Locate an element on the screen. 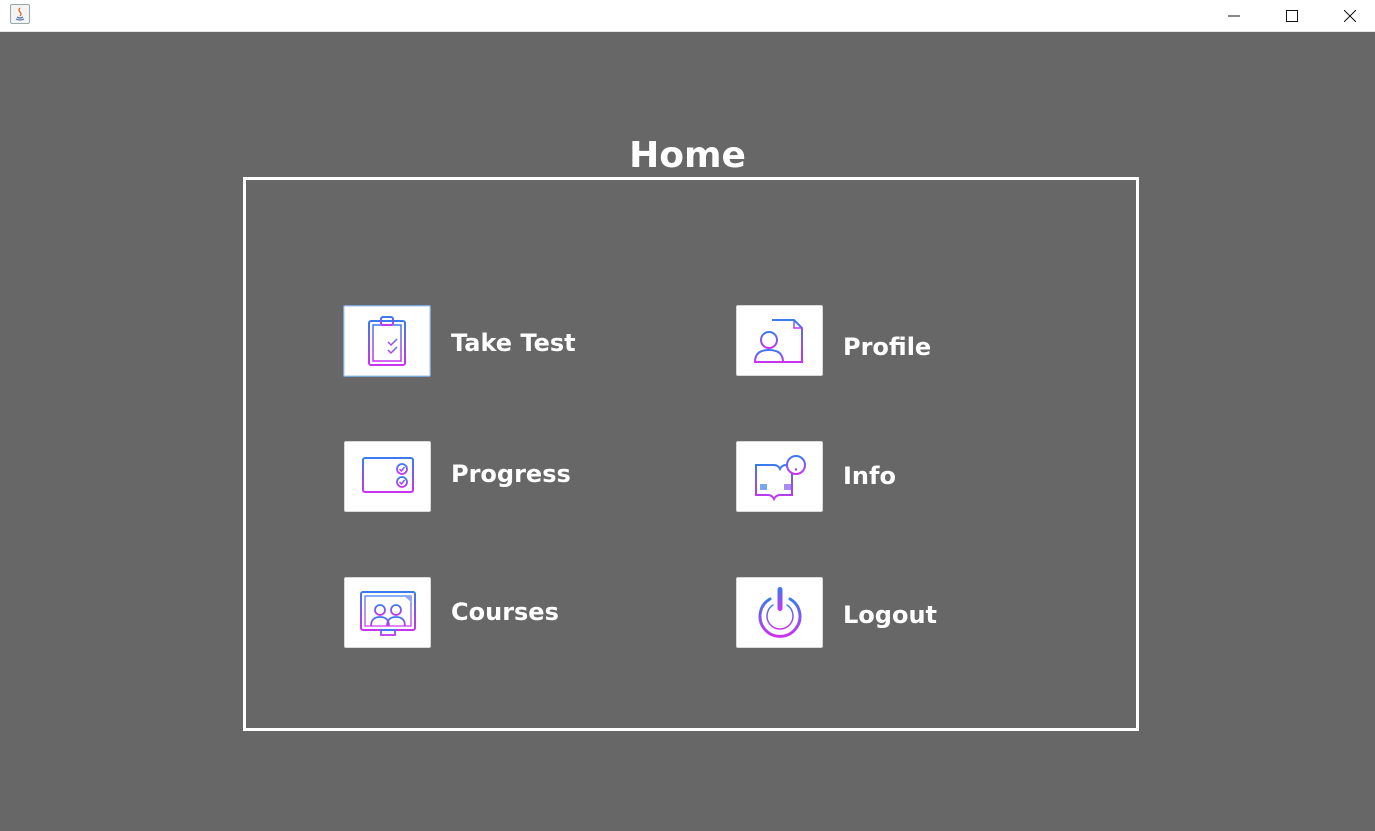  logout-label: Logout is located at coordinates (890, 615).